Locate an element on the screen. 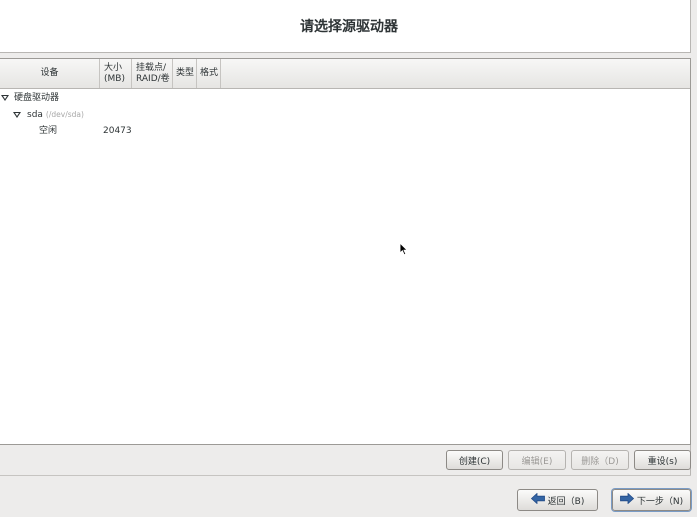 The width and height of the screenshot is (697, 517). mouse-pointer-icon is located at coordinates (404, 250).